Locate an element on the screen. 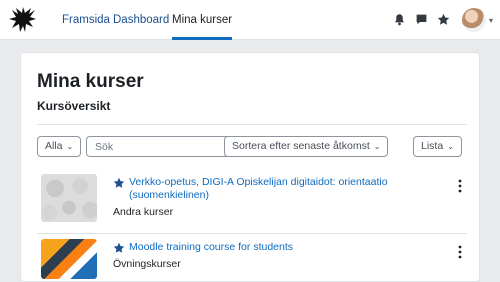 The height and width of the screenshot is (282, 500). divider is located at coordinates (252, 124).